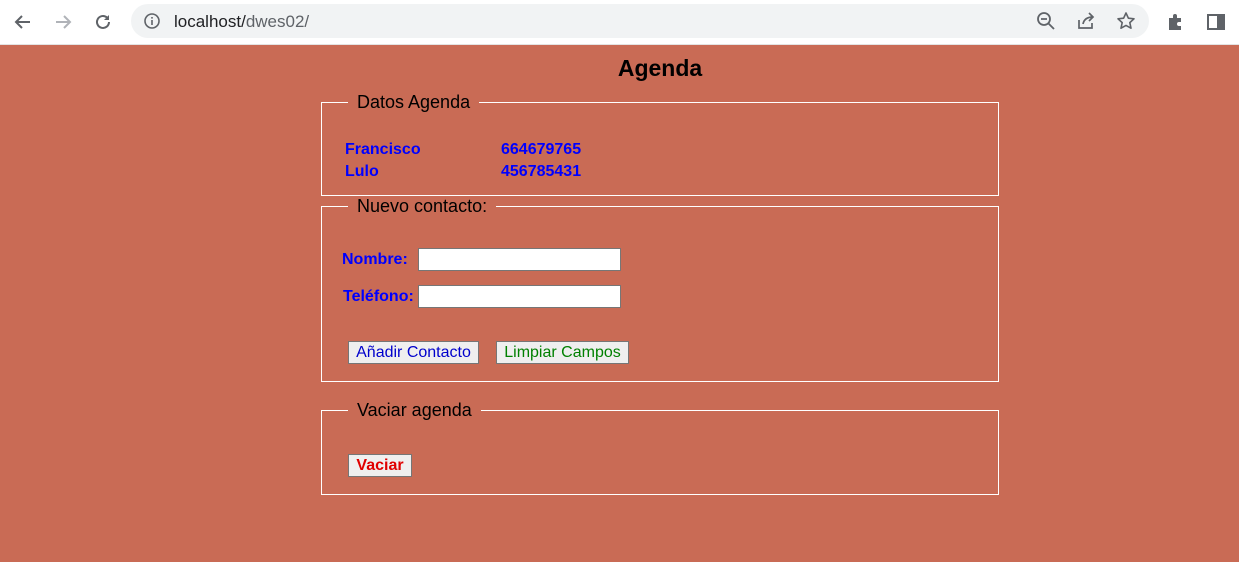 The width and height of the screenshot is (1239, 562). What do you see at coordinates (414, 102) in the screenshot?
I see `datos-agenda-legend: Datos Agenda` at bounding box center [414, 102].